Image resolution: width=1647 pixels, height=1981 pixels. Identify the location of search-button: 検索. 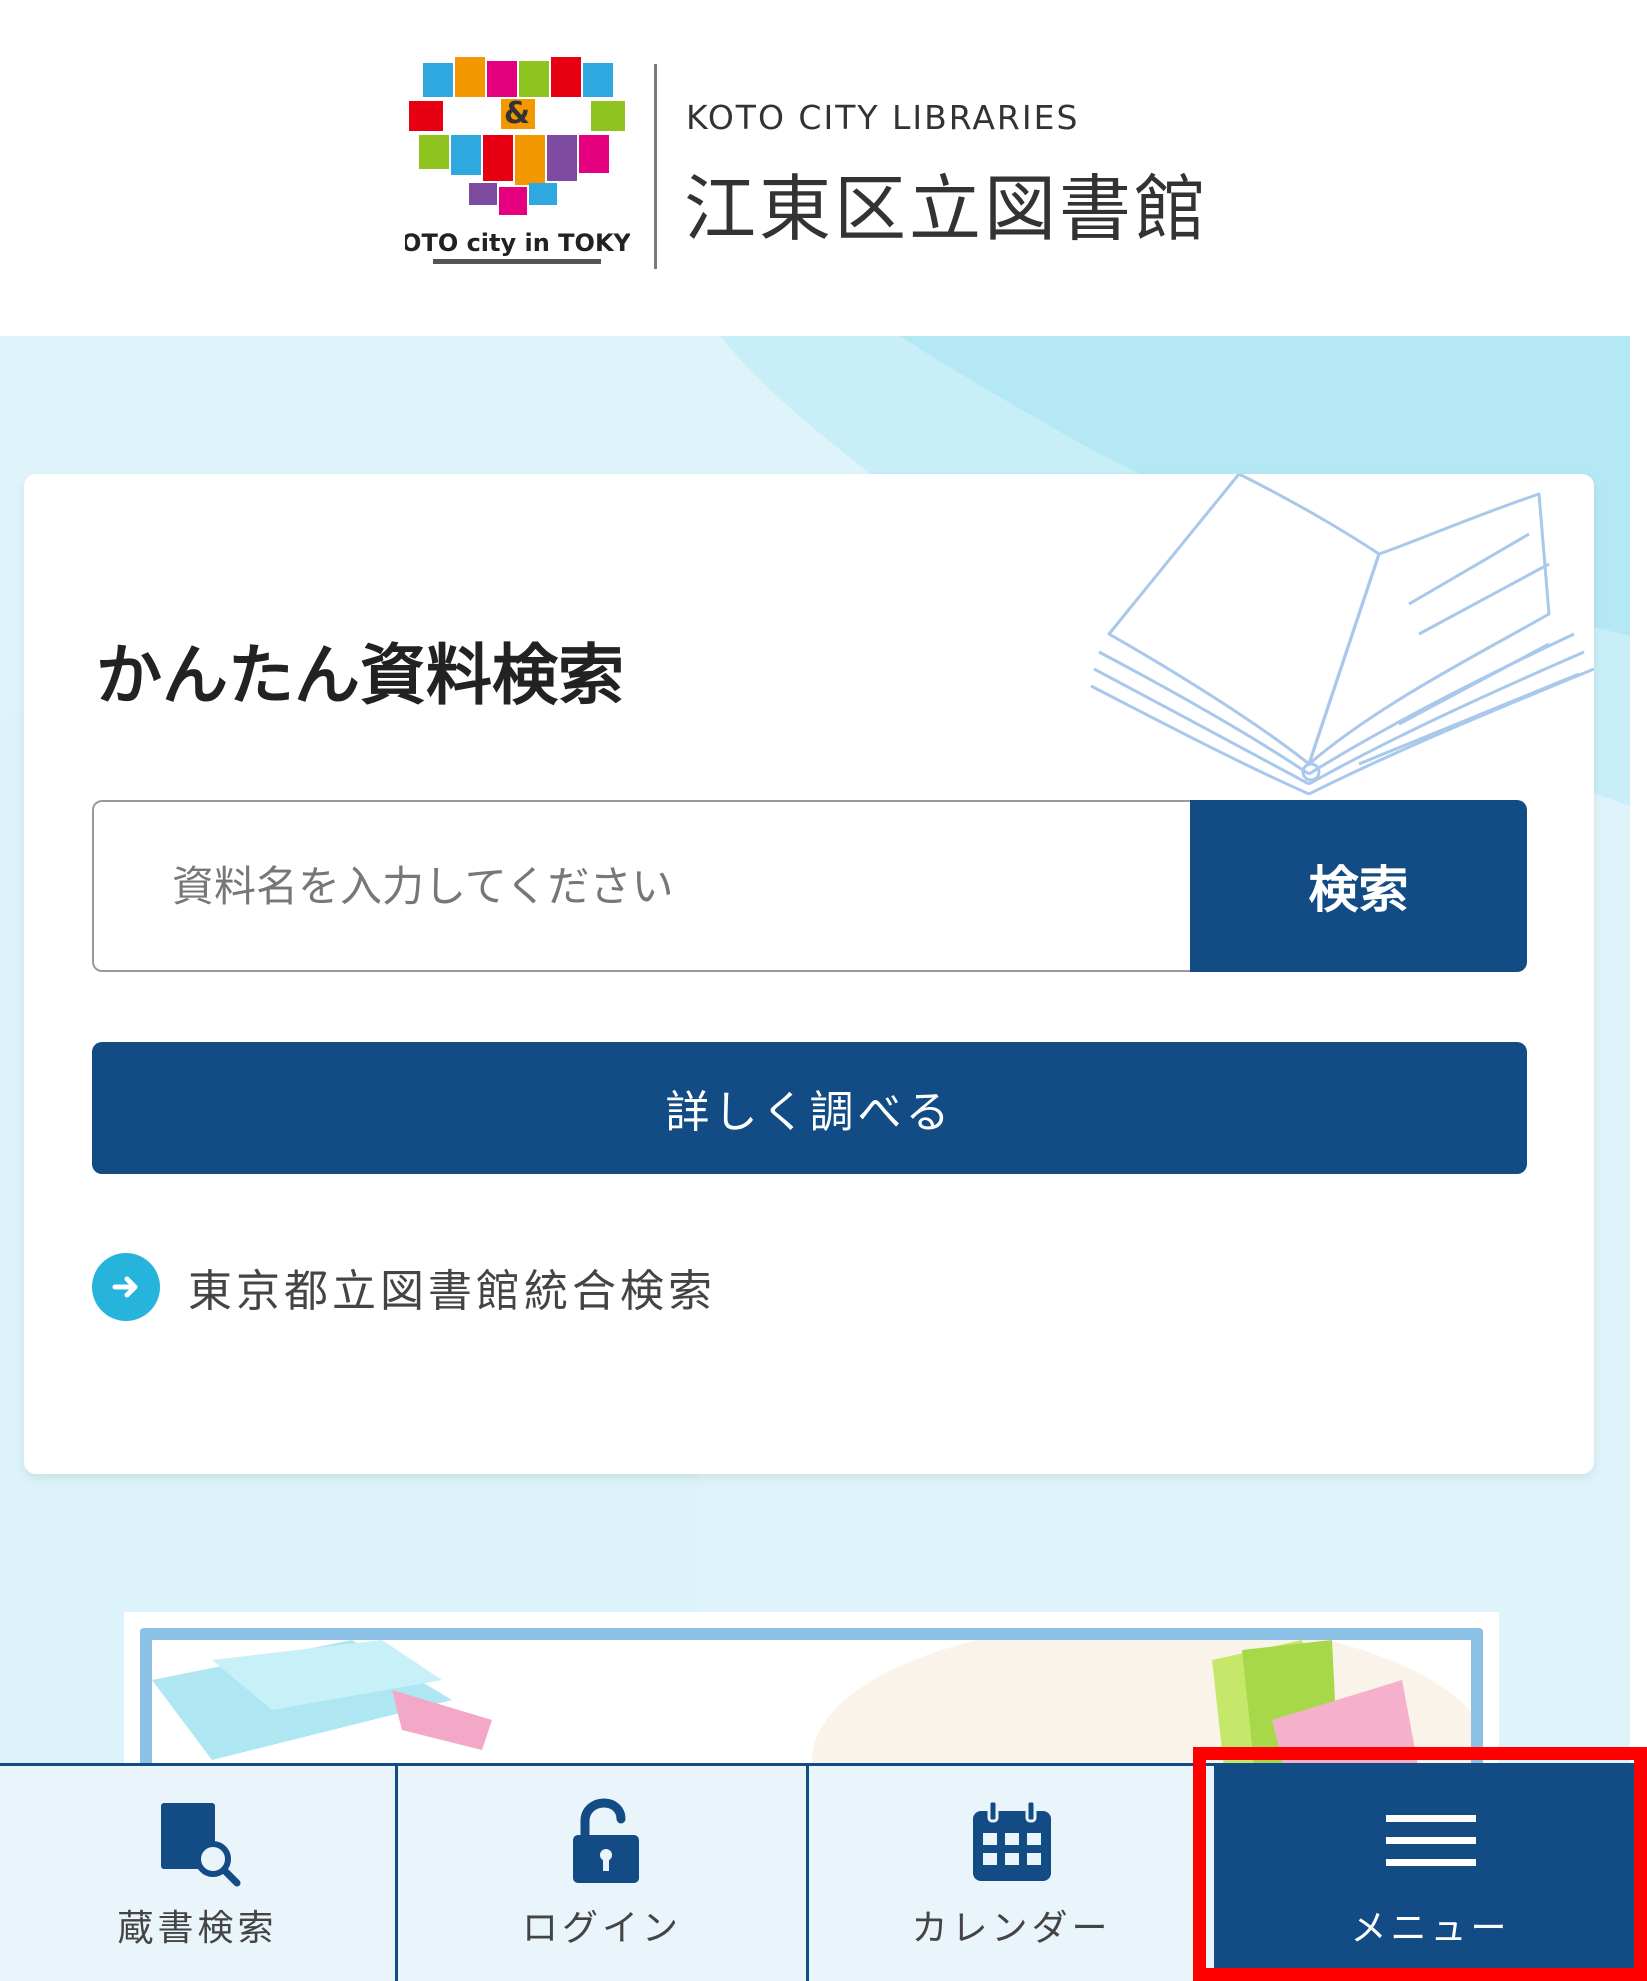
(1358, 886).